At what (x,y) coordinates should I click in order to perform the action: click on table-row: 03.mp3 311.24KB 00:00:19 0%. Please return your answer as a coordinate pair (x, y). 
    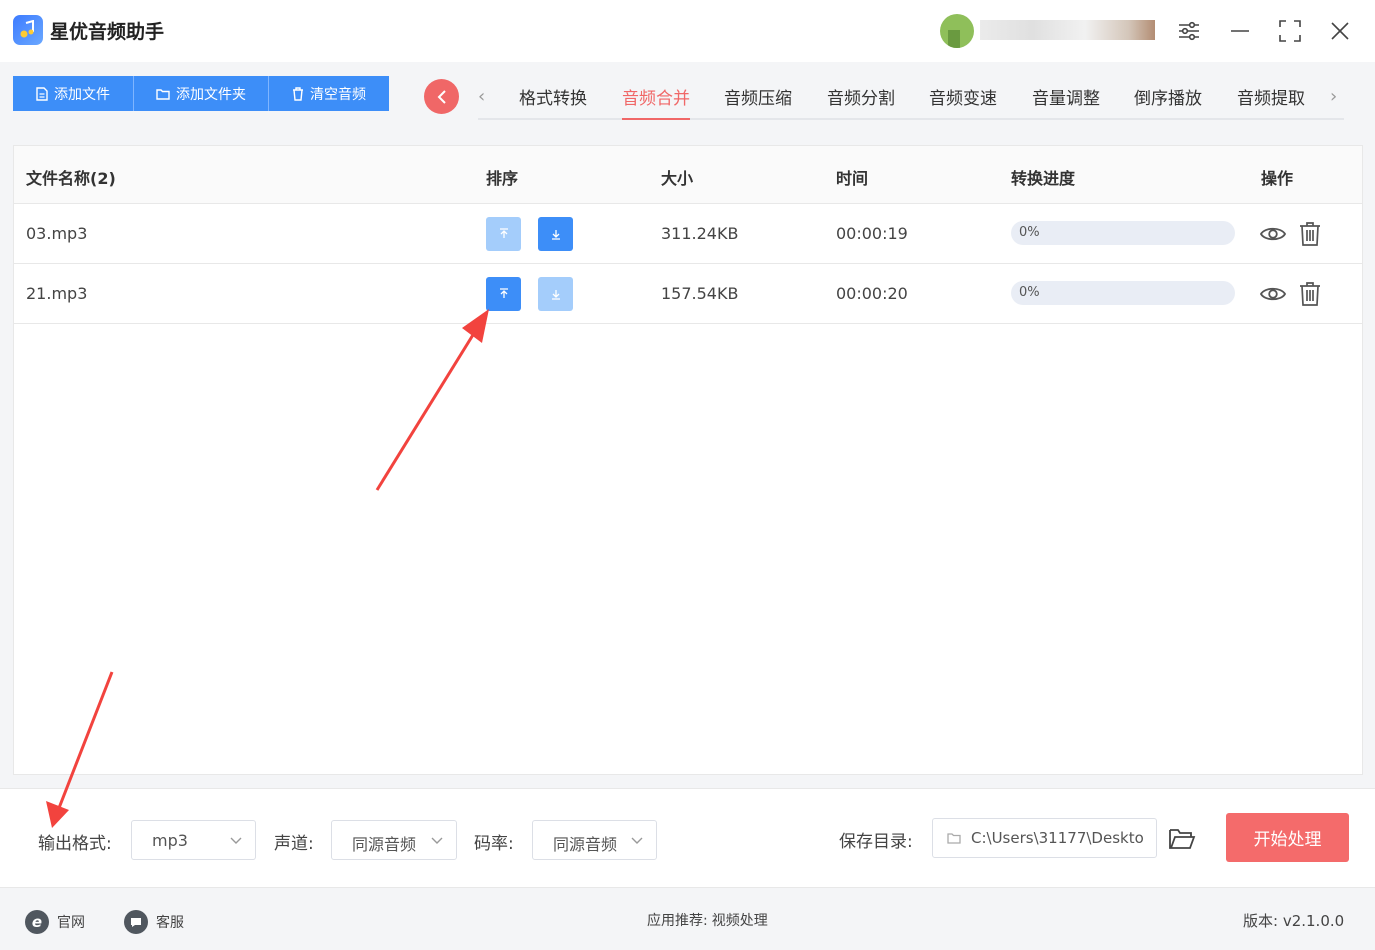
    Looking at the image, I should click on (688, 234).